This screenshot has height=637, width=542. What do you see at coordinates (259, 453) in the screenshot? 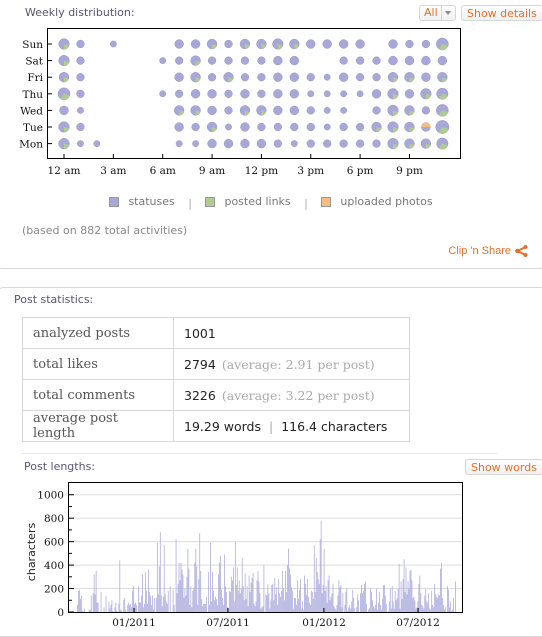
I see `section-divider` at bounding box center [259, 453].